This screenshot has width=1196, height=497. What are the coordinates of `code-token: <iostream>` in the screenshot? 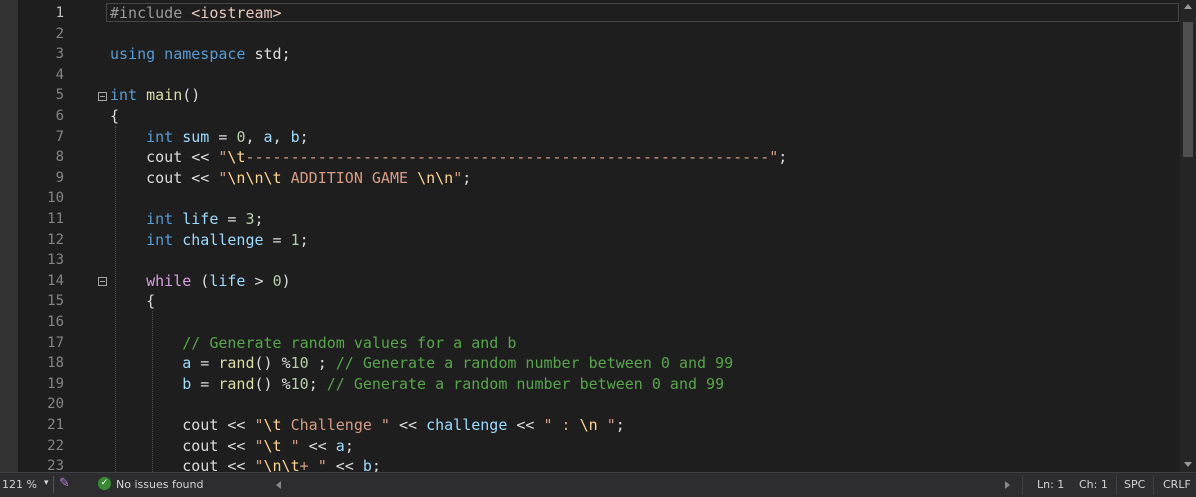 It's located at (236, 13).